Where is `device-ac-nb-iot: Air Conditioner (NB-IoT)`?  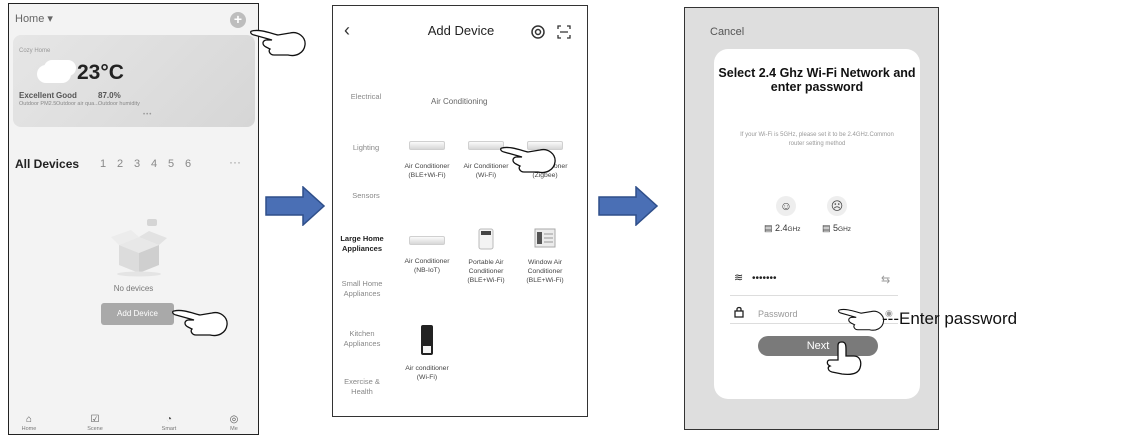
device-ac-nb-iot: Air Conditioner (NB-IoT) is located at coordinates (427, 255).